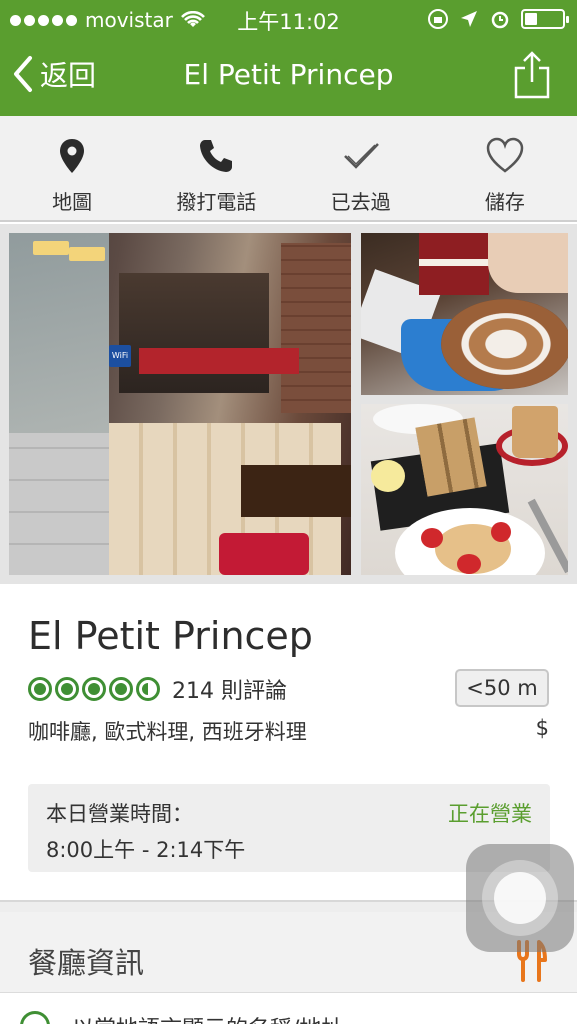  Describe the element at coordinates (72, 156) in the screenshot. I see `map-pin-icon` at that location.